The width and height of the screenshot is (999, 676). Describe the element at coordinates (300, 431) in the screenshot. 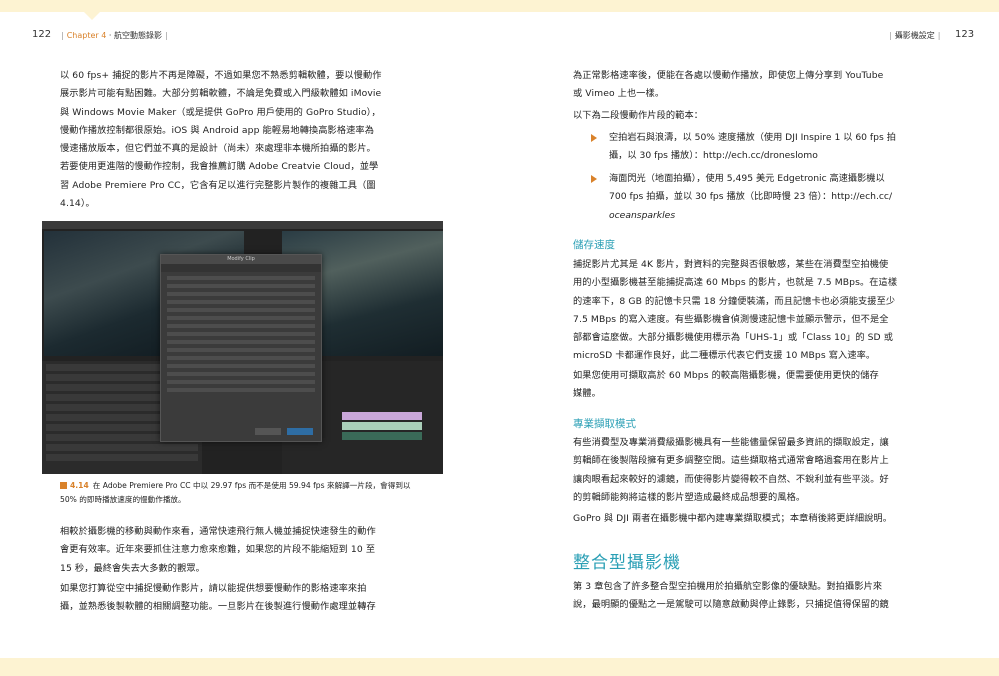

I see `dialog-ok-button` at that location.